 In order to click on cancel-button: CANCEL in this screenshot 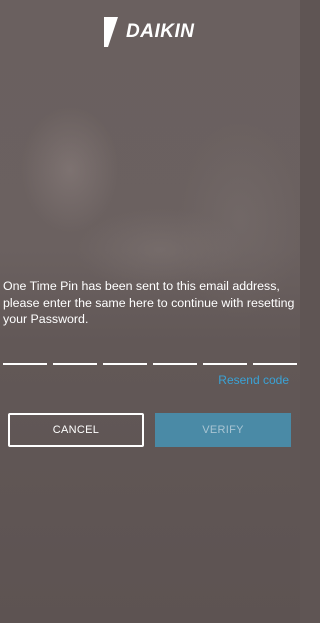, I will do `click(76, 430)`.